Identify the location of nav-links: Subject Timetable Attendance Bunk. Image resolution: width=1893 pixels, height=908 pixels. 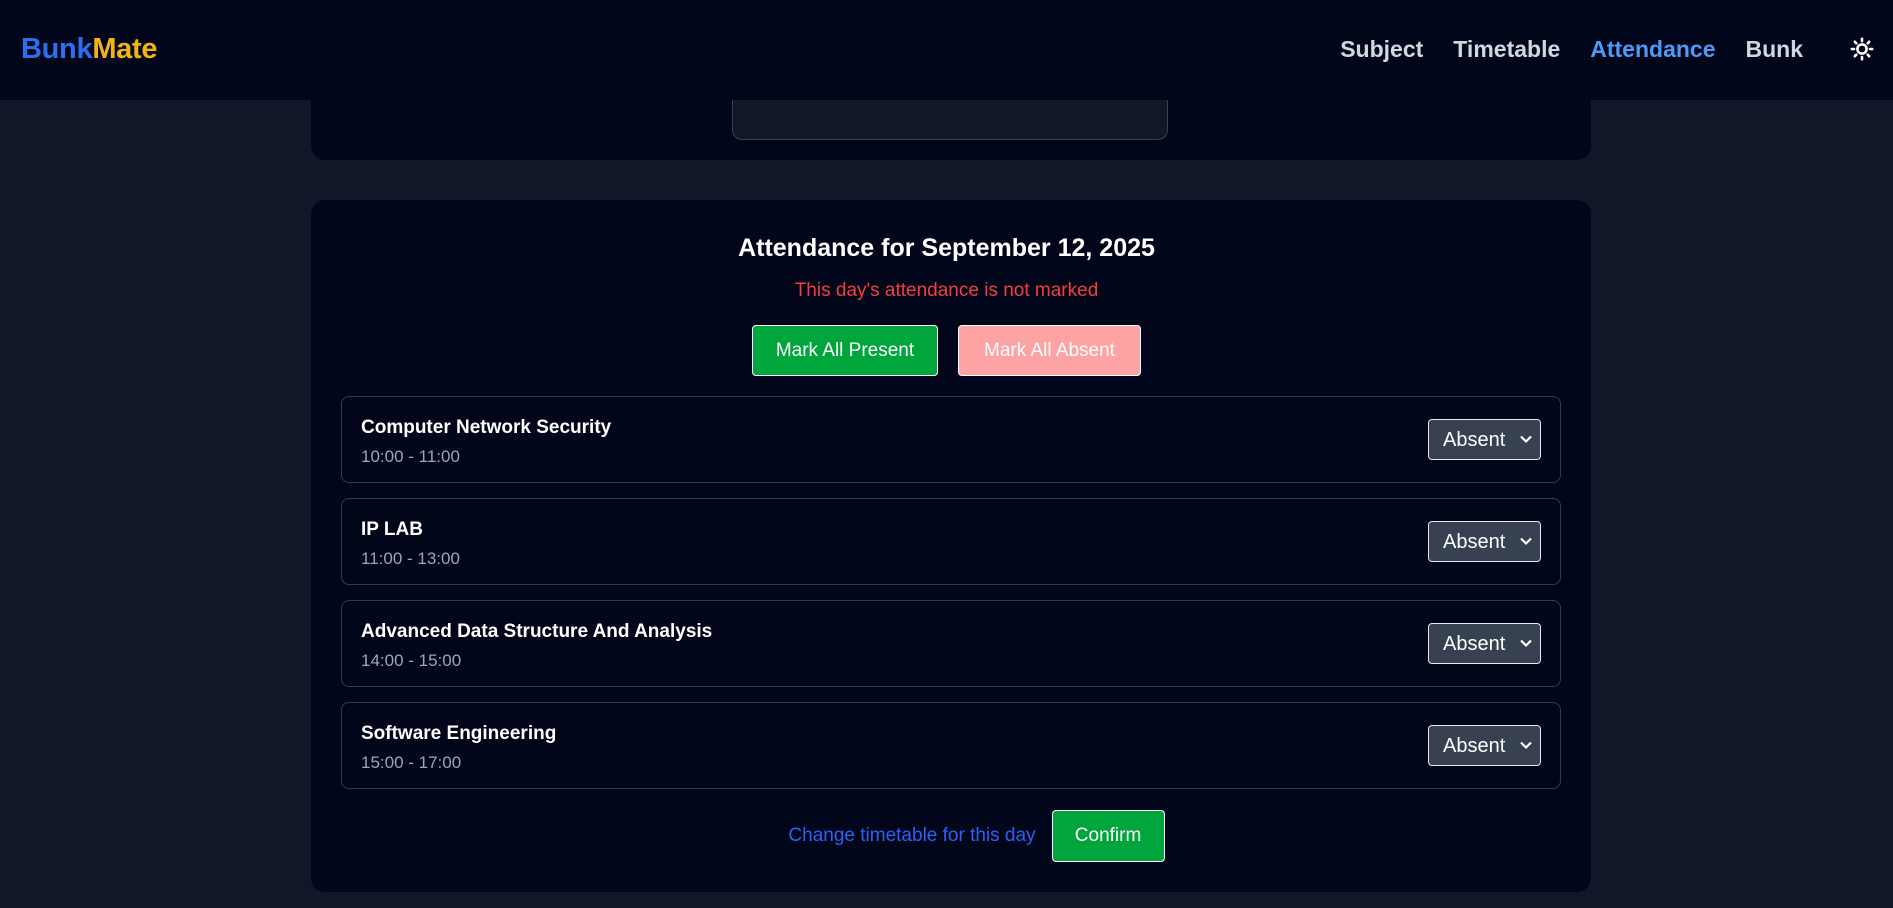
(1571, 49).